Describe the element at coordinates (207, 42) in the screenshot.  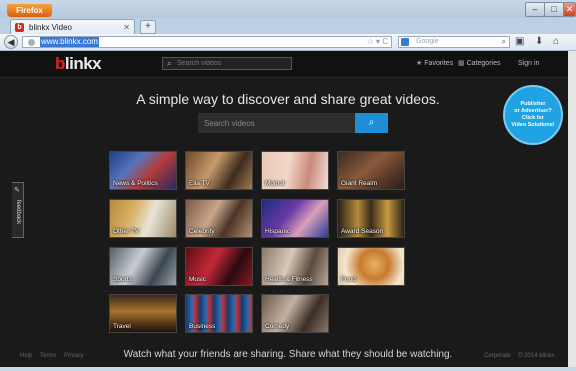
I see `url-bar: www.blinkx.com ☆ ▾ C` at that location.